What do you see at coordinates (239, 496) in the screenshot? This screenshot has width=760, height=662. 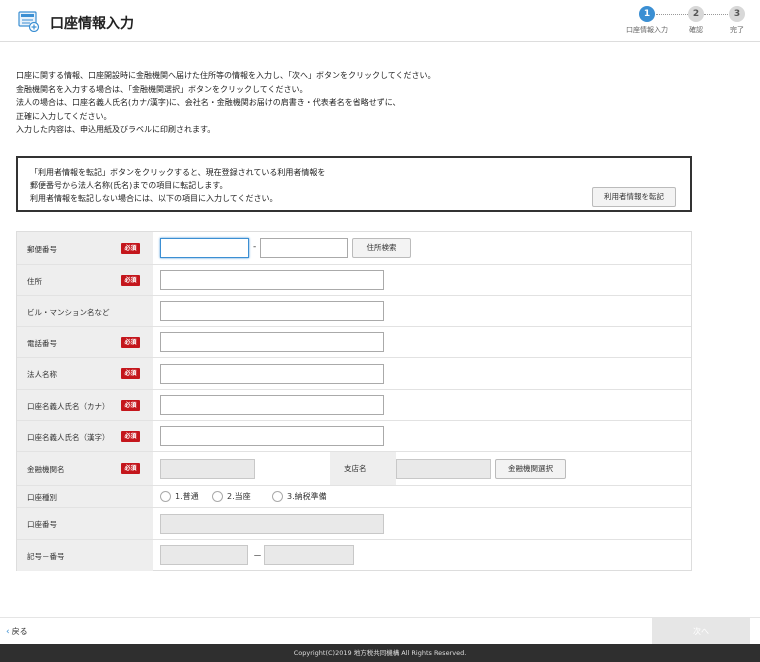 I see `account-type-option-label: 2.当座` at bounding box center [239, 496].